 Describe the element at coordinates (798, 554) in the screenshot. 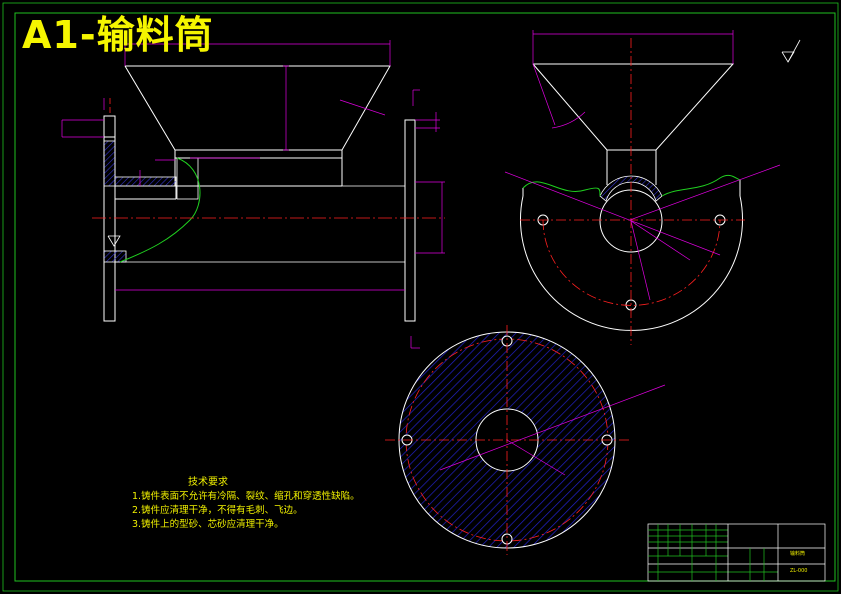

I see `titleblock-part-name: 输料筒` at that location.